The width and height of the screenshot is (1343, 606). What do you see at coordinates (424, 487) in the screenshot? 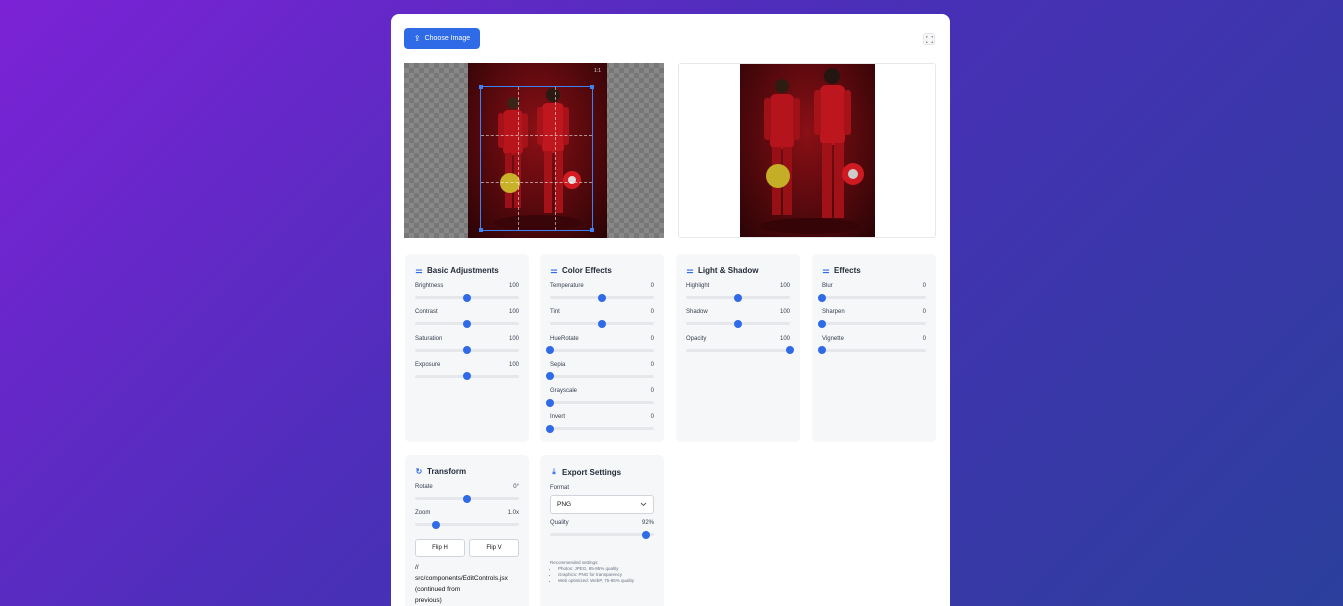
I see `slider-label: Rotate` at bounding box center [424, 487].